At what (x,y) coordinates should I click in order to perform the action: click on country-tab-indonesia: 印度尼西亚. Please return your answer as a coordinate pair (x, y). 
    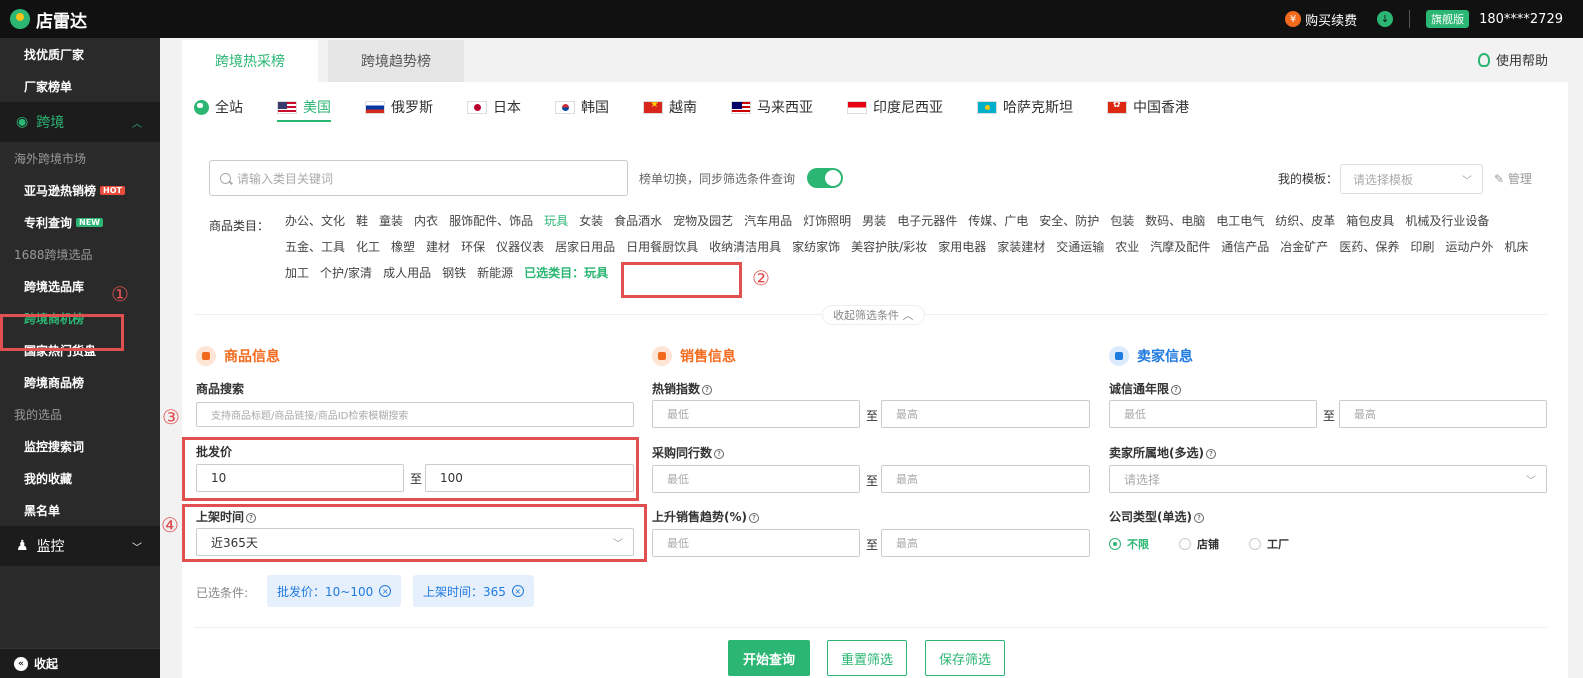
    Looking at the image, I should click on (895, 107).